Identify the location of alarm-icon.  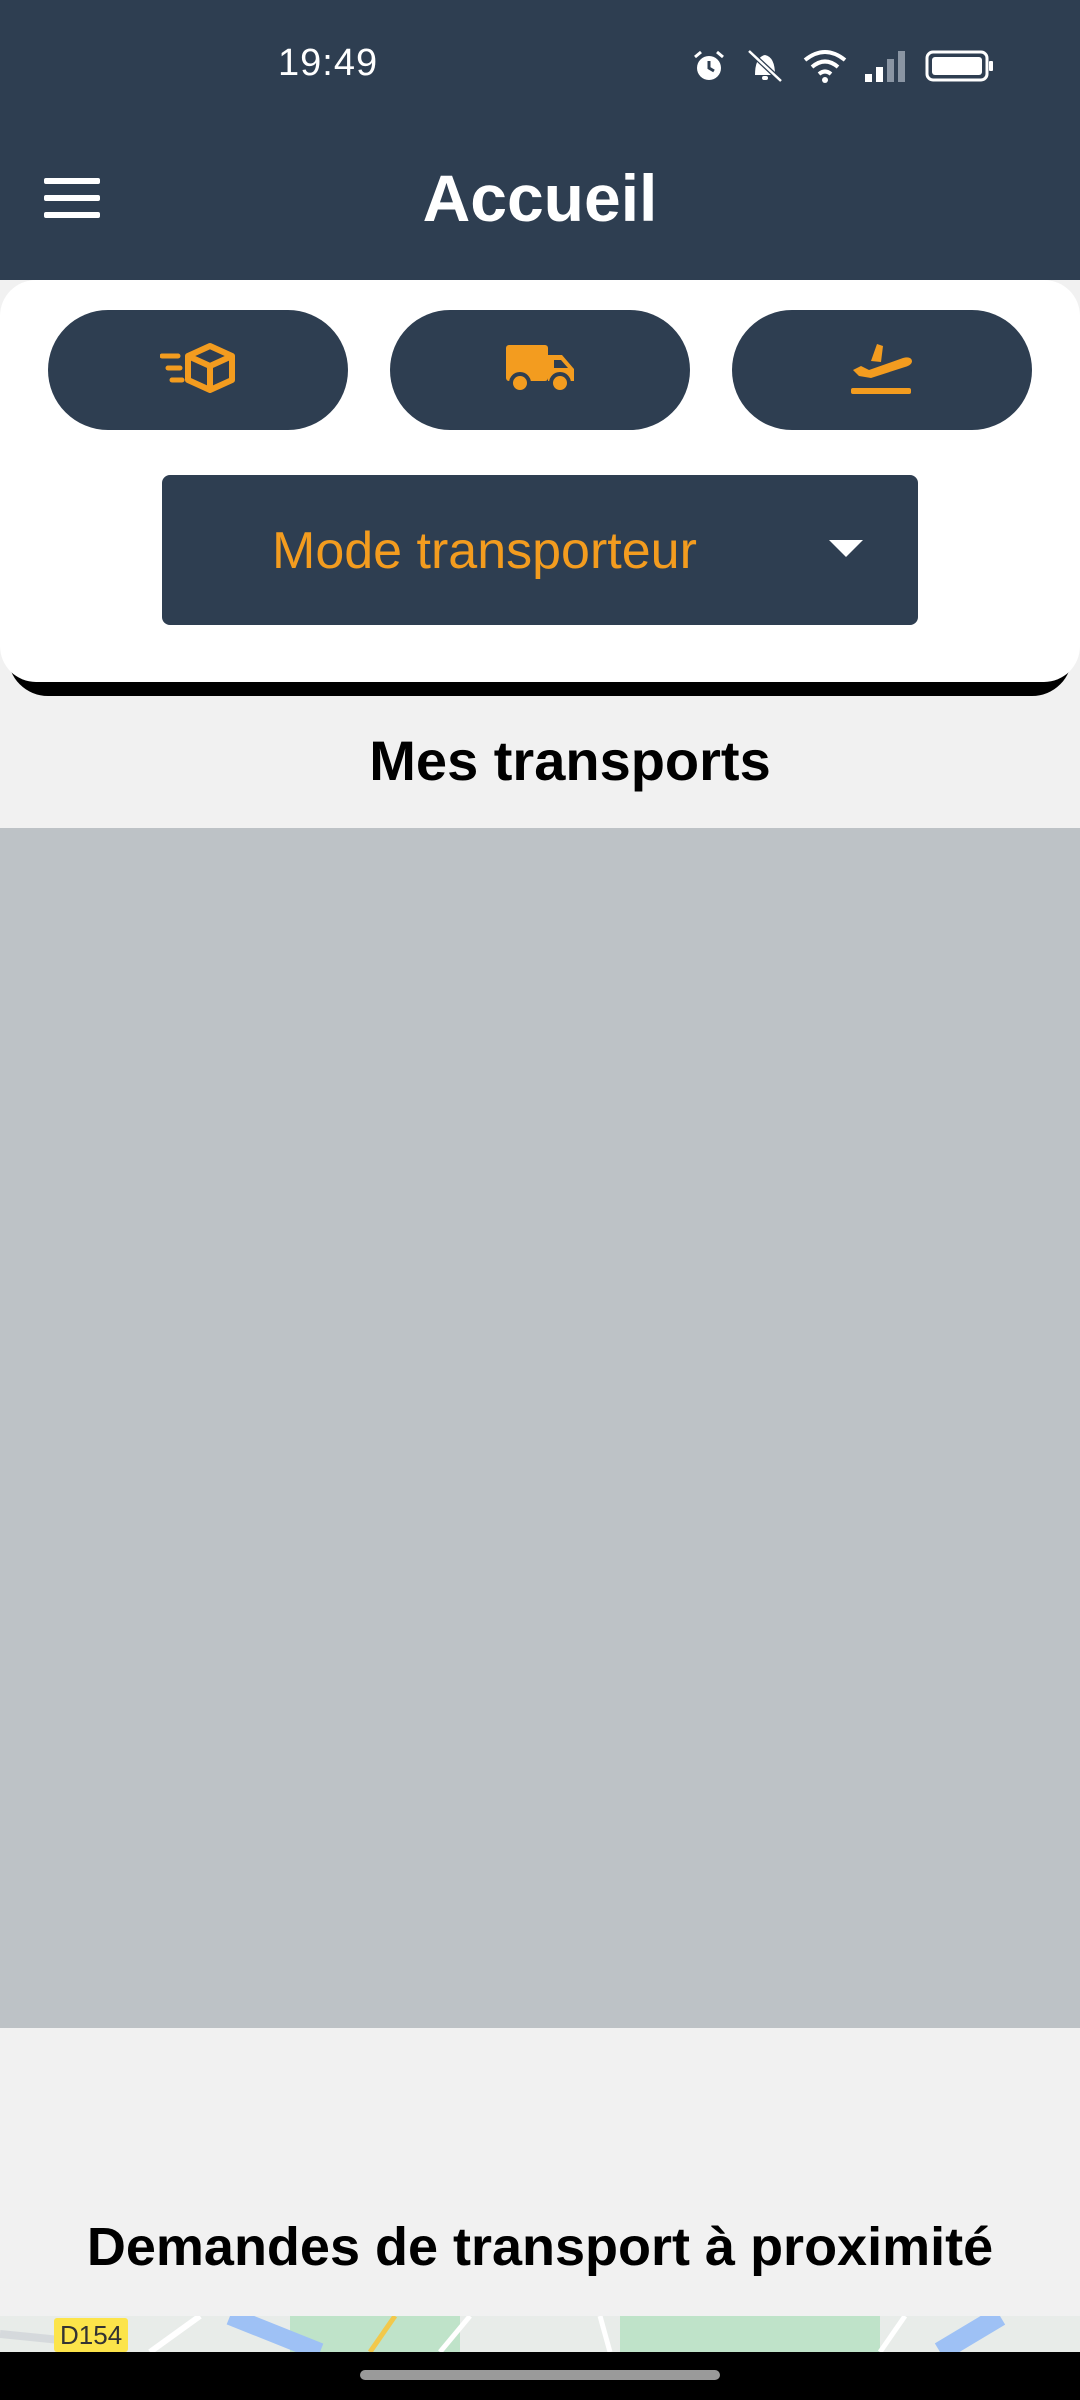
(709, 66).